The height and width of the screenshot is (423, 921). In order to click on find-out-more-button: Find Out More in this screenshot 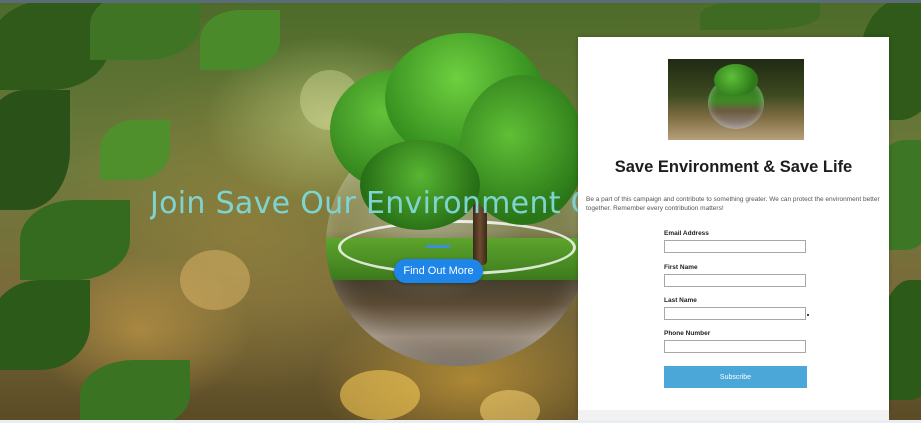, I will do `click(438, 271)`.